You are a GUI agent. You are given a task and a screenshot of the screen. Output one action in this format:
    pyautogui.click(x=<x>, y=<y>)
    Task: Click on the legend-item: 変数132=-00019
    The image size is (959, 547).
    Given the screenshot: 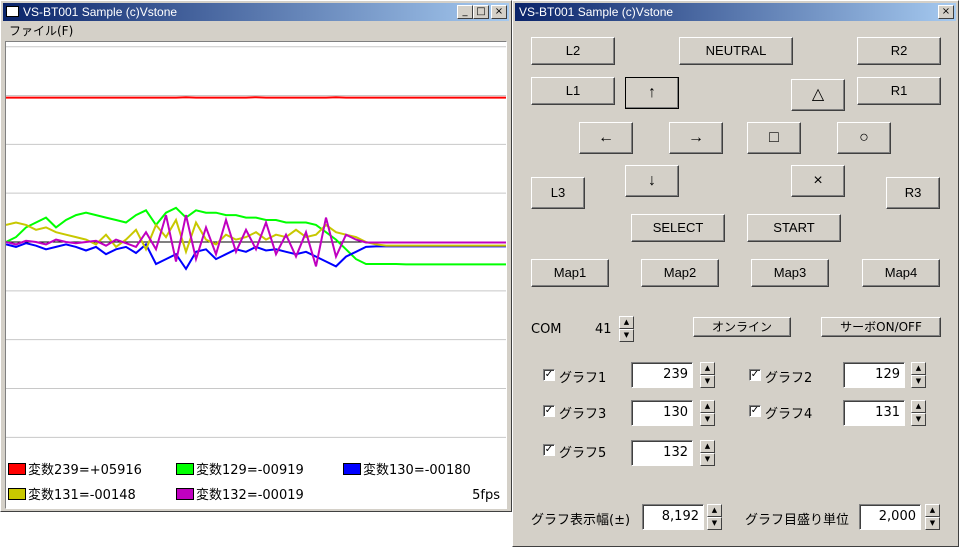 What is the action you would take?
    pyautogui.click(x=240, y=496)
    